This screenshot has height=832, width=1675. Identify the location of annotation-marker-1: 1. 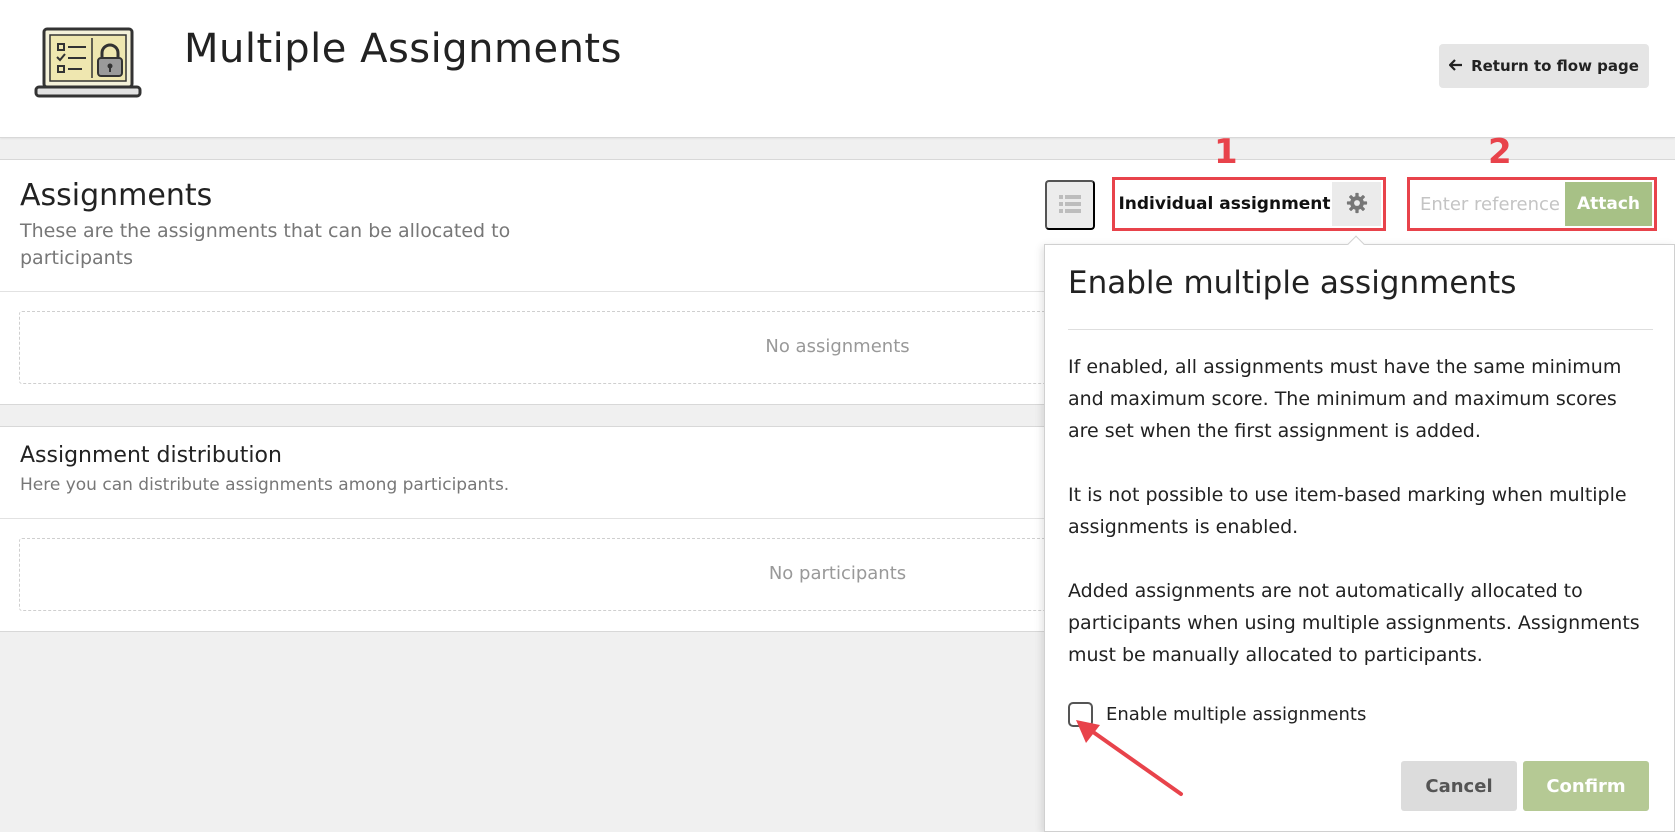
(1226, 152).